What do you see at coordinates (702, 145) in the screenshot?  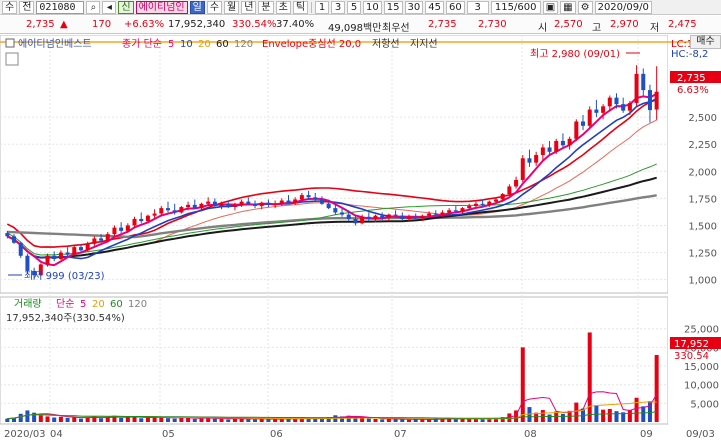 I see `price-tick-label: 2,250` at bounding box center [702, 145].